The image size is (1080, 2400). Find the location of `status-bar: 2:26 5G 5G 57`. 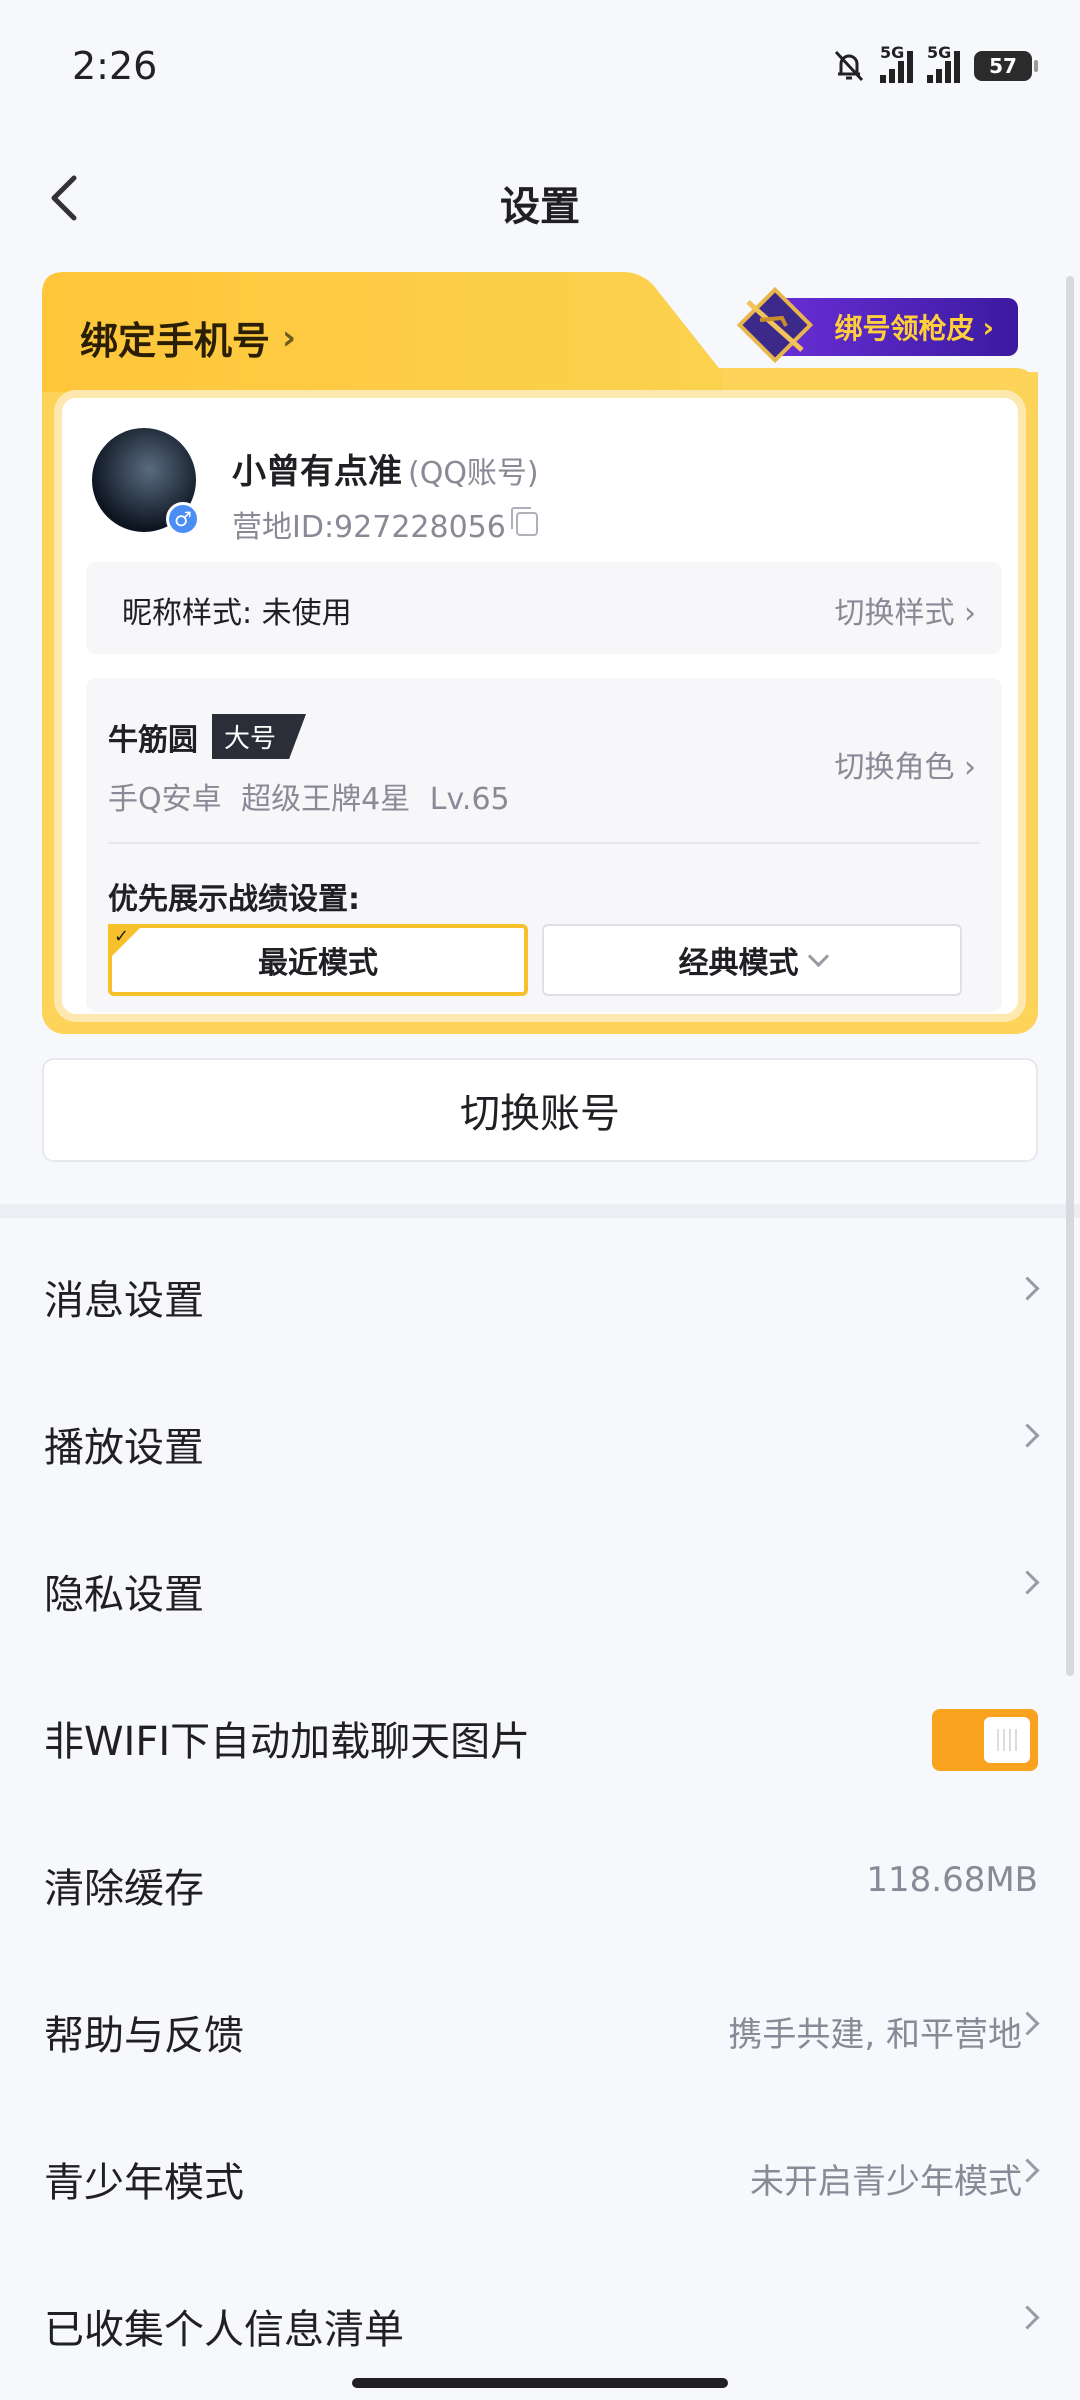

status-bar: 2:26 5G 5G 57 is located at coordinates (540, 70).